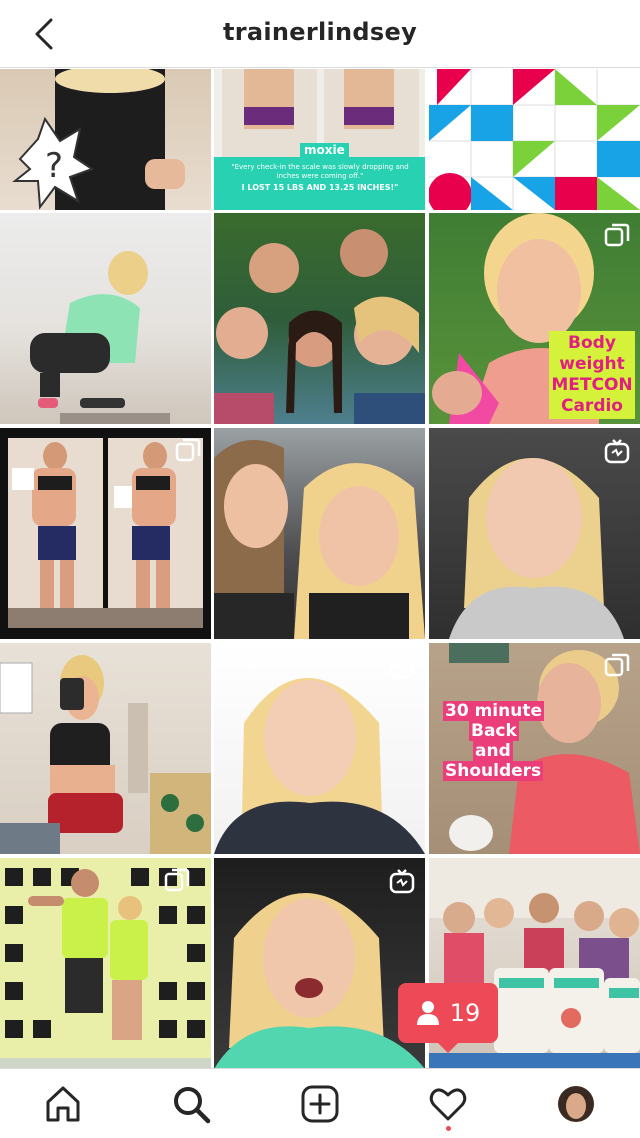  Describe the element at coordinates (324, 150) in the screenshot. I see `brand-logo: moxie` at that location.